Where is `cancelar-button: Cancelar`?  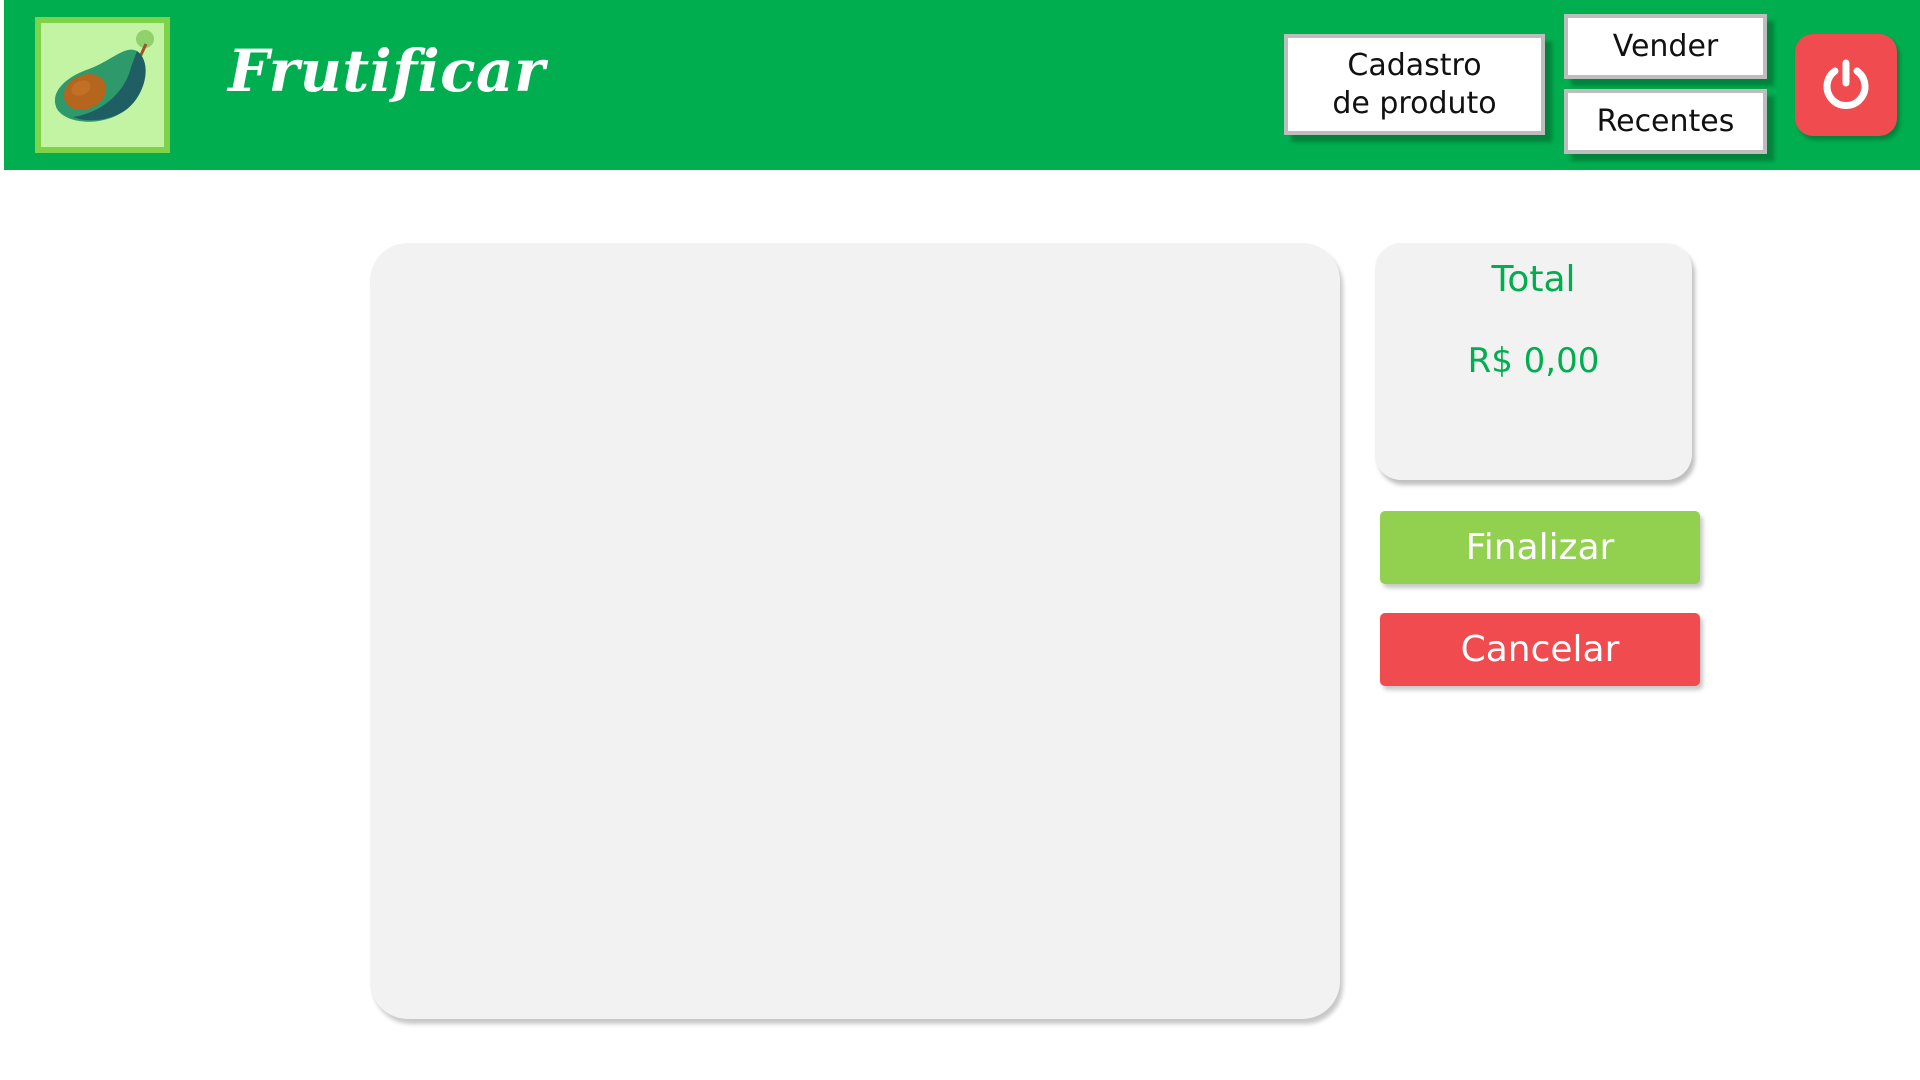 cancelar-button: Cancelar is located at coordinates (1540, 649).